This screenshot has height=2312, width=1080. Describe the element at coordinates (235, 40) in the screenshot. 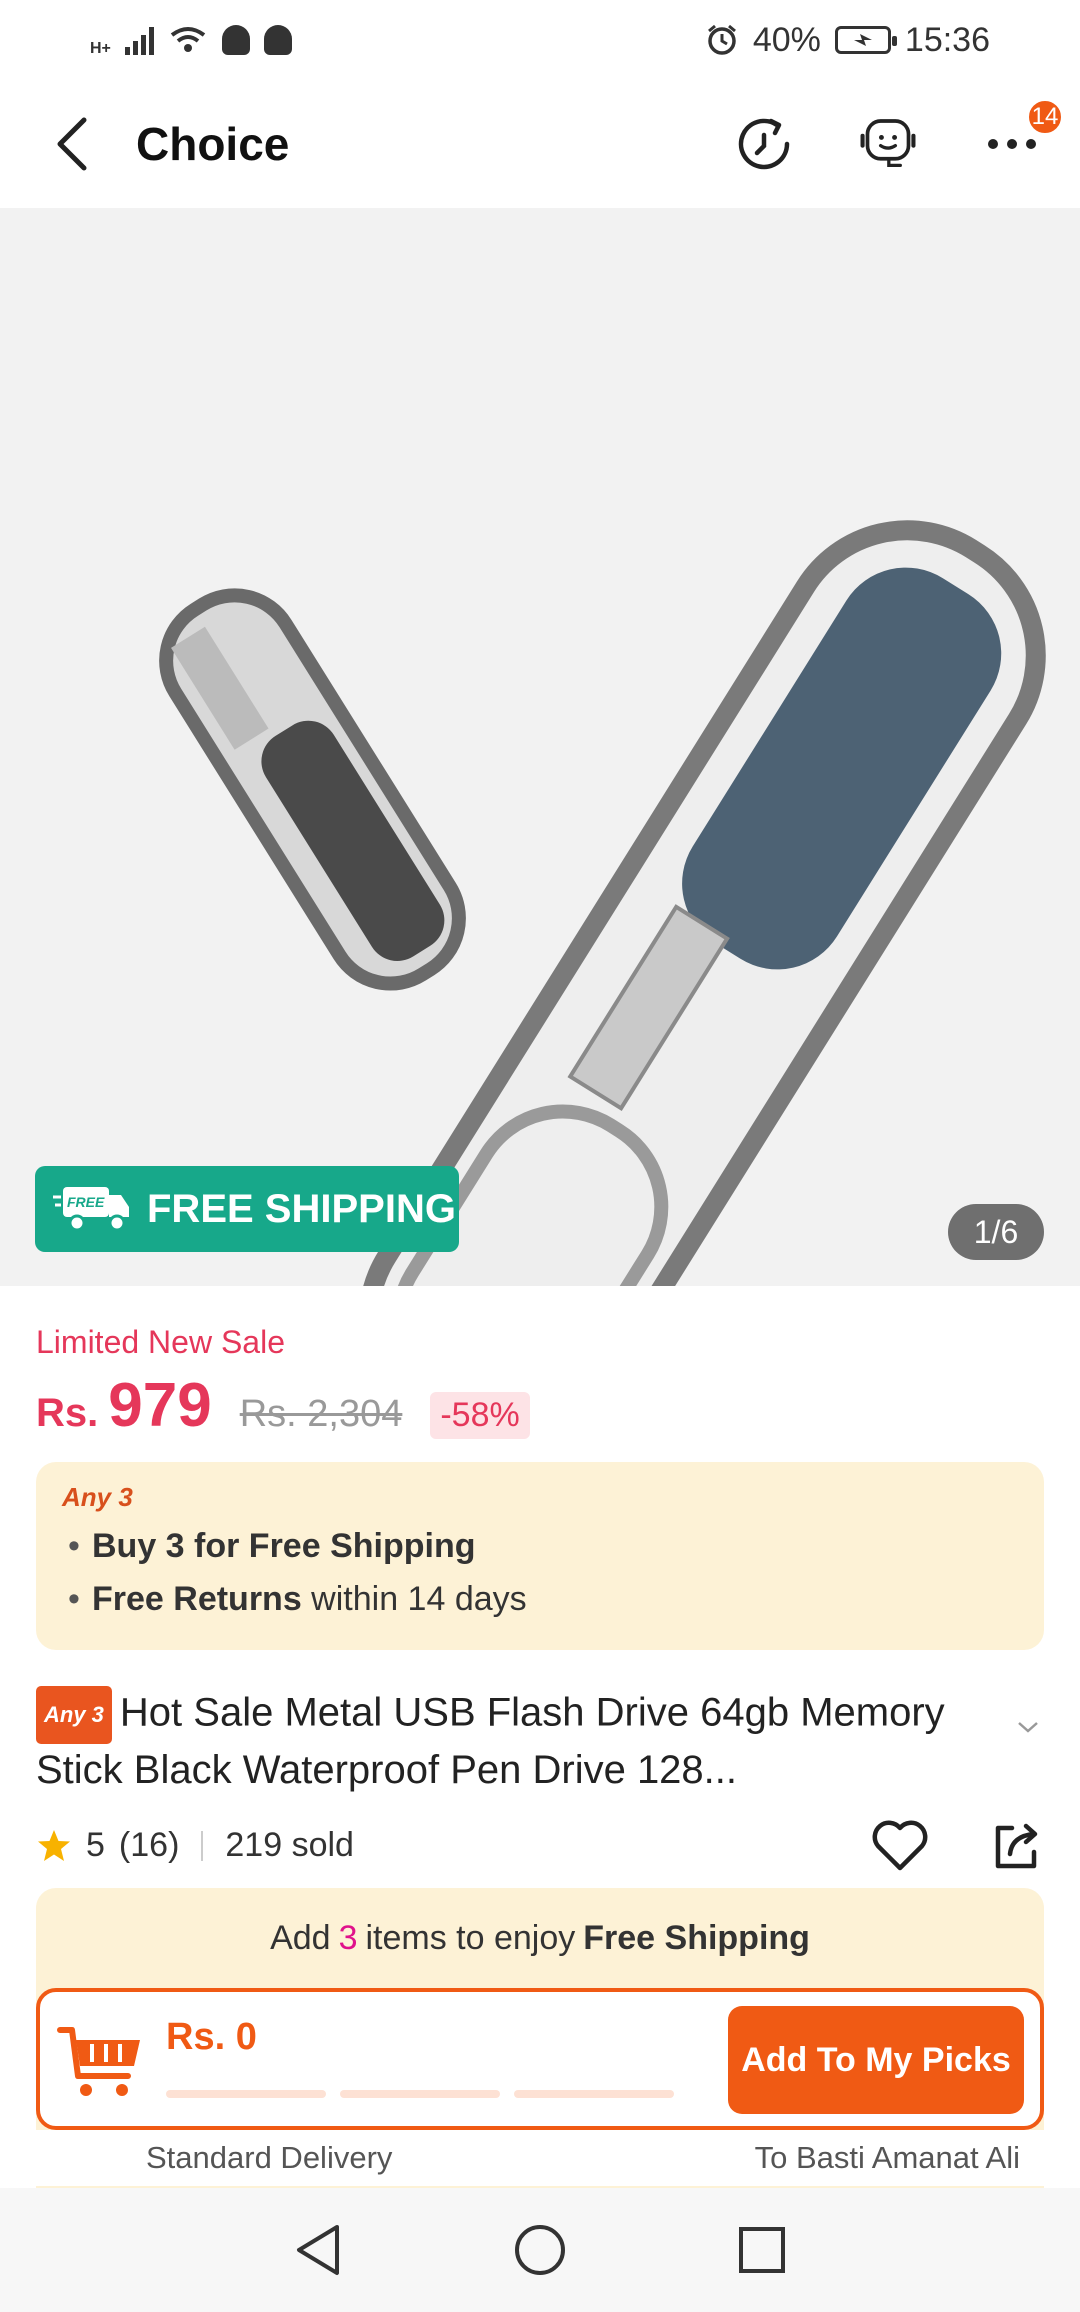

I see `snapchat-icon` at that location.